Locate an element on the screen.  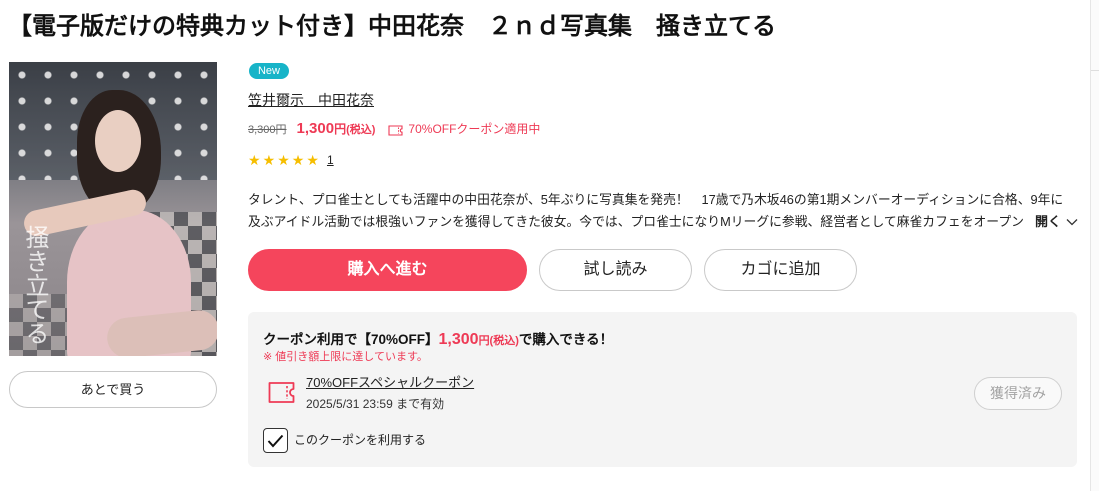
chevron-down-icon is located at coordinates (1072, 222).